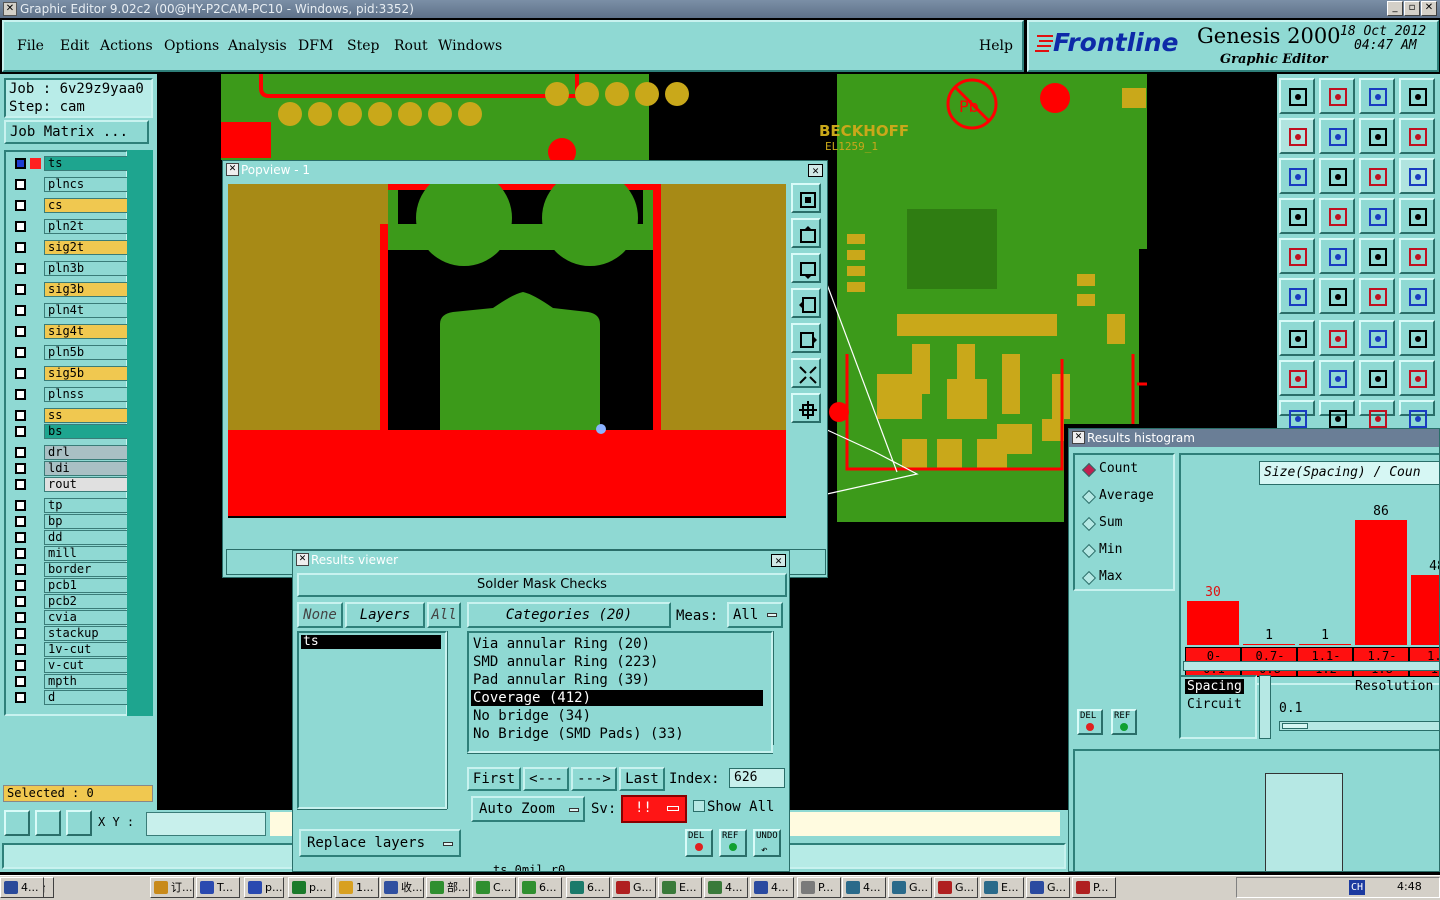 This screenshot has width=1440, height=900. I want to click on home-icon, so click(1297, 96).